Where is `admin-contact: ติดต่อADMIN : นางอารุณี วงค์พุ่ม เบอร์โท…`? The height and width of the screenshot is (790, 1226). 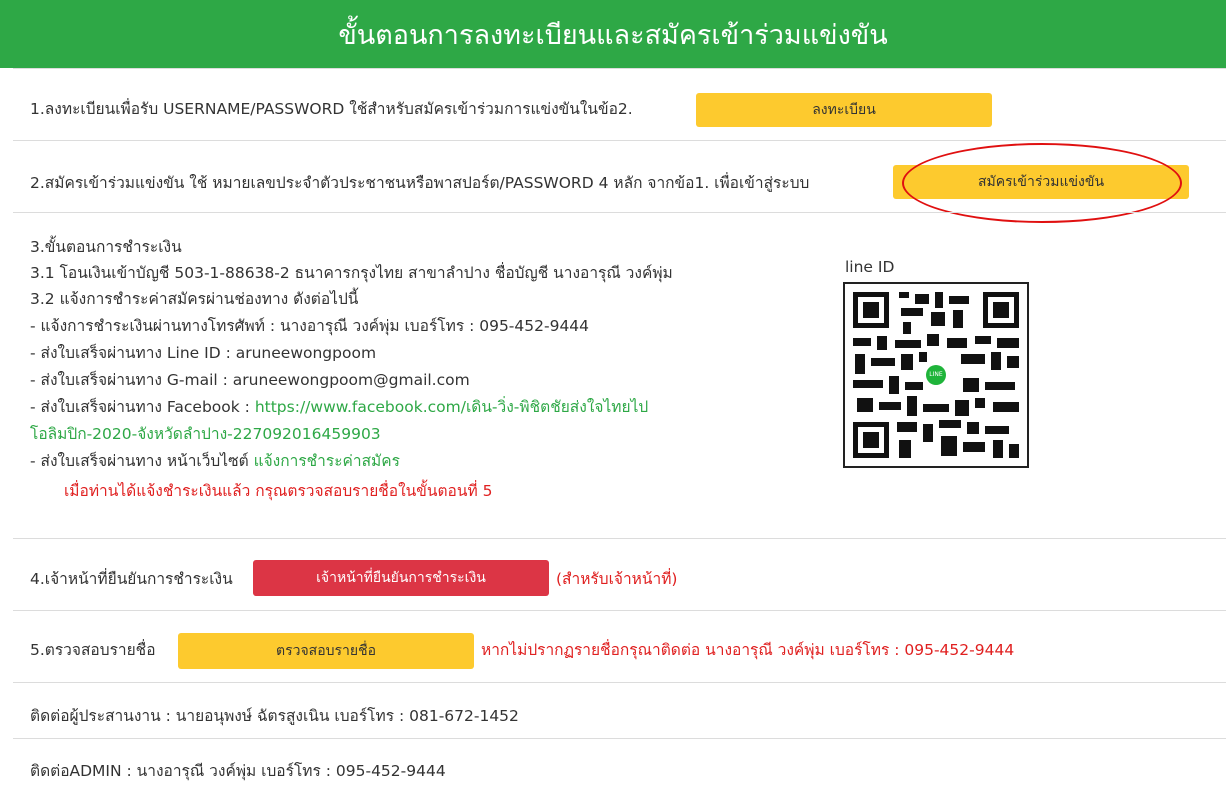
admin-contact: ติดต่อADMIN : นางอารุณี วงค์พุ่ม เบอร์โท… is located at coordinates (238, 771).